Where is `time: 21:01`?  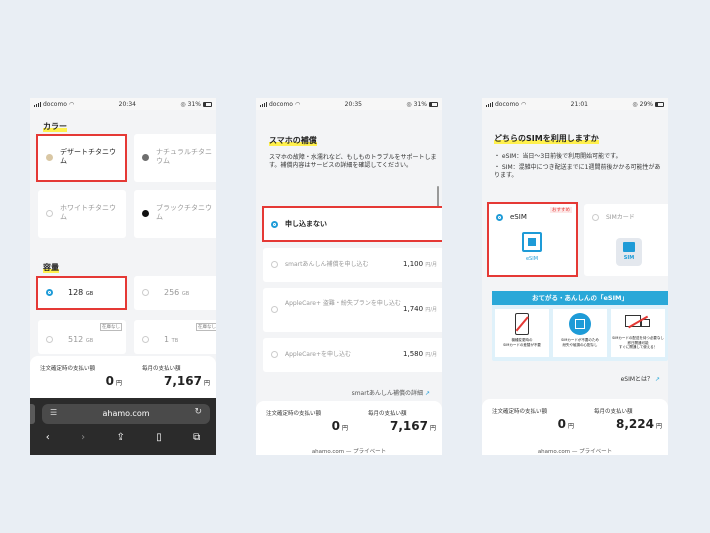
time: 21:01 is located at coordinates (579, 104).